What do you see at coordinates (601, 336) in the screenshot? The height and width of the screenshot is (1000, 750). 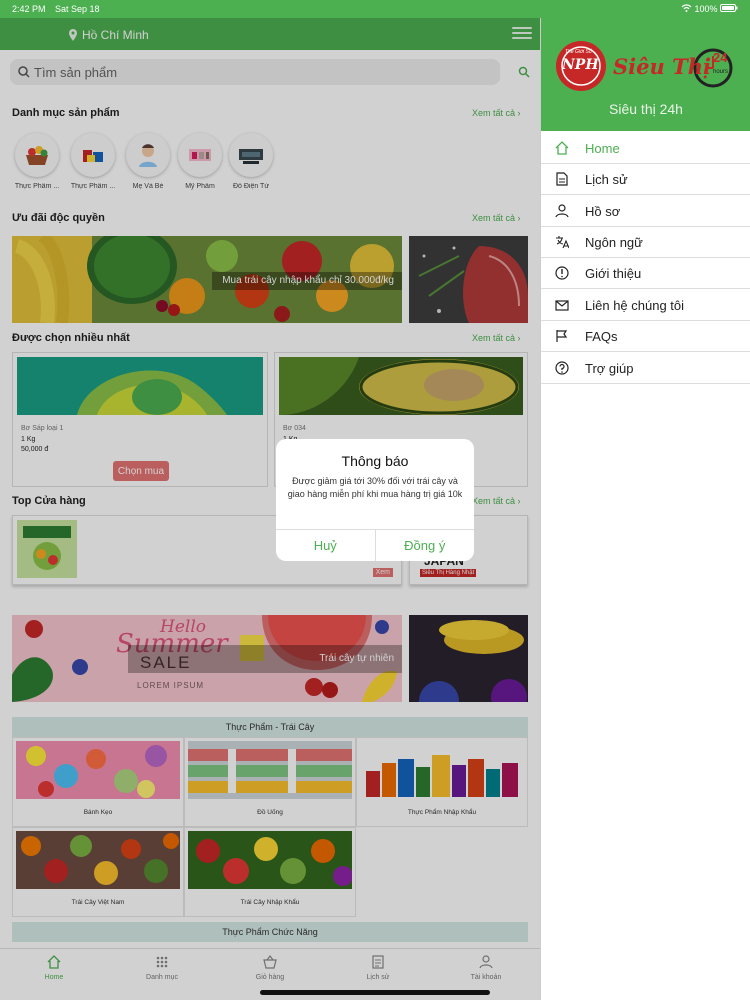 I see `menu-label: FAQs` at bounding box center [601, 336].